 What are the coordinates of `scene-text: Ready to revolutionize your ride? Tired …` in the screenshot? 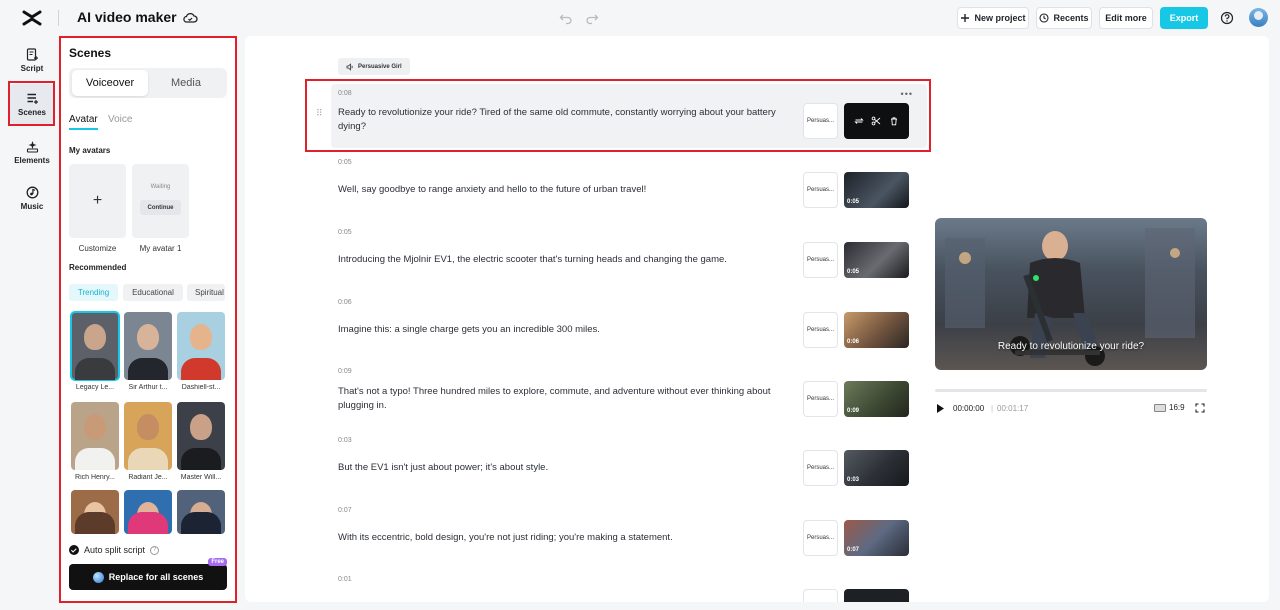 It's located at (565, 120).